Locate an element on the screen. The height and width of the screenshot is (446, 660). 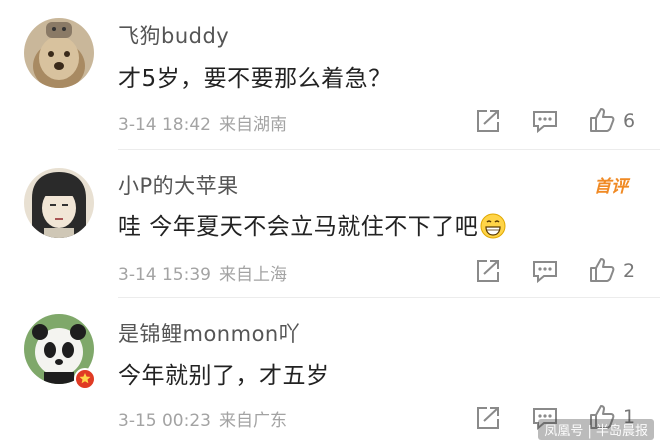
comment-text: 今年就别了，才五岁 is located at coordinates (224, 376).